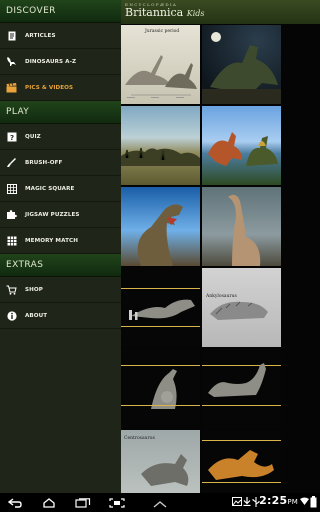  I want to click on article-icon, so click(11, 35).